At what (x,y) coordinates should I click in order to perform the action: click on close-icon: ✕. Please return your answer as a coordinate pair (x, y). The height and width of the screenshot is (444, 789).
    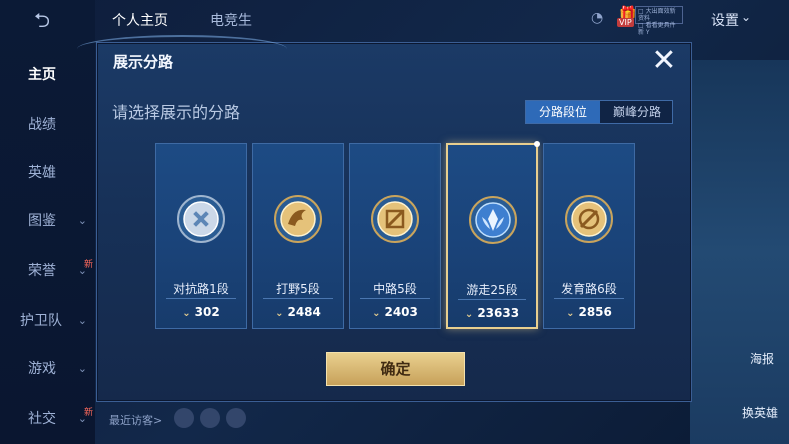
    Looking at the image, I should click on (664, 62).